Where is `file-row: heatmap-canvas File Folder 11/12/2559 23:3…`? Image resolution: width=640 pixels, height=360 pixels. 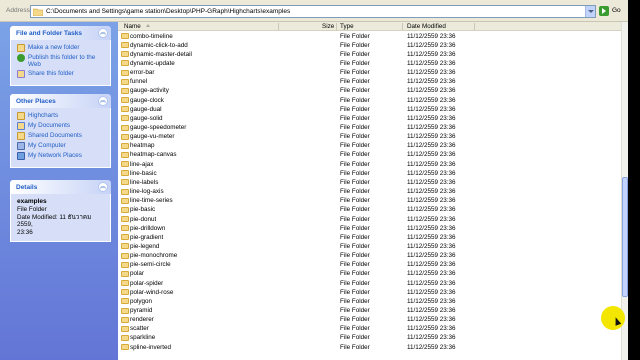 file-row: heatmap-canvas File Folder 11/12/2559 23:3… is located at coordinates (369, 154).